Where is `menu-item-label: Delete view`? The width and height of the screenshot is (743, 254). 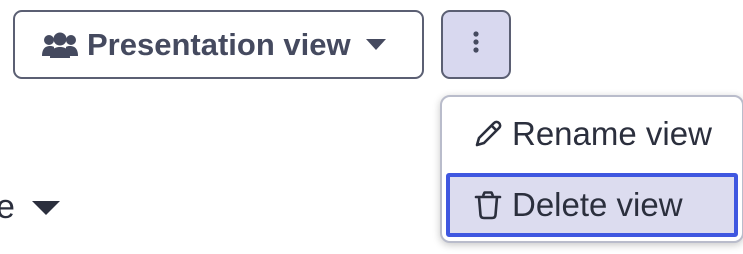
menu-item-label: Delete view is located at coordinates (597, 204).